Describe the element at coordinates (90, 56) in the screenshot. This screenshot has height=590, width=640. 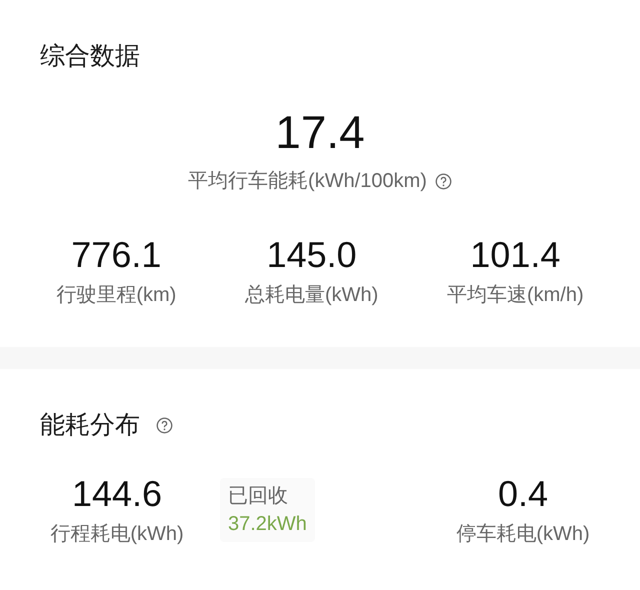
I see `section-title: 综合数据` at that location.